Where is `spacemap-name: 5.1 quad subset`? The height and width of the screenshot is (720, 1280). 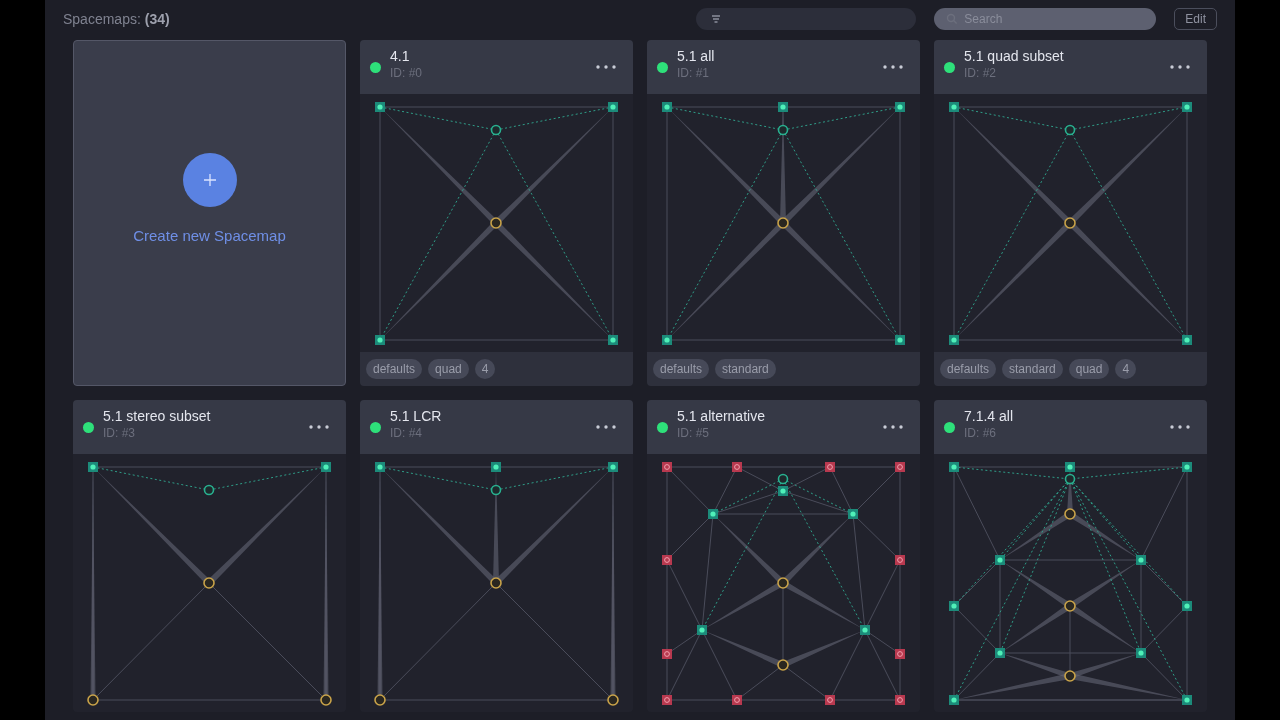 spacemap-name: 5.1 quad subset is located at coordinates (1014, 56).